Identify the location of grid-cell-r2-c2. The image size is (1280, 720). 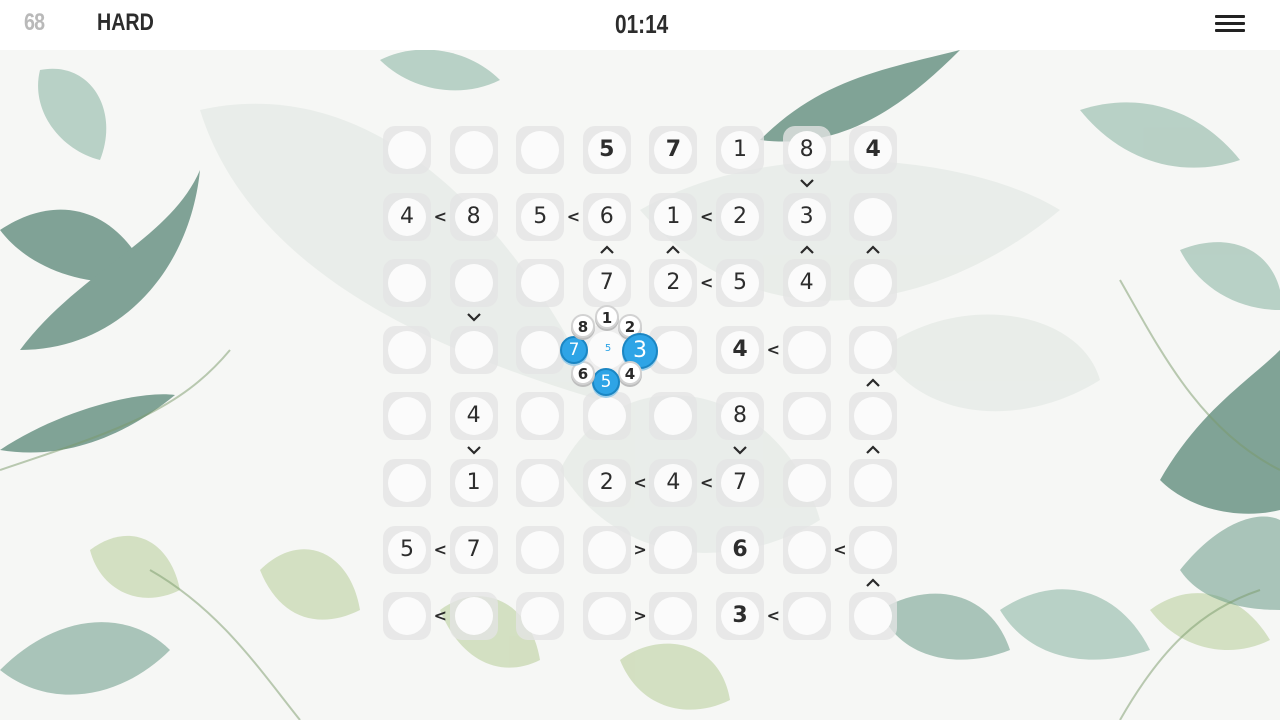
(540, 283).